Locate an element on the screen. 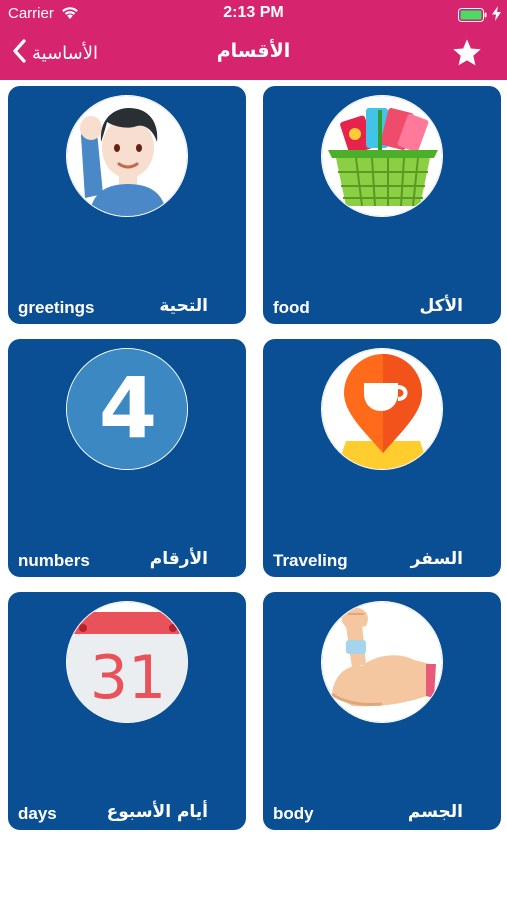 This screenshot has height=900, width=507. flexed-bicep-icon is located at coordinates (382, 662).